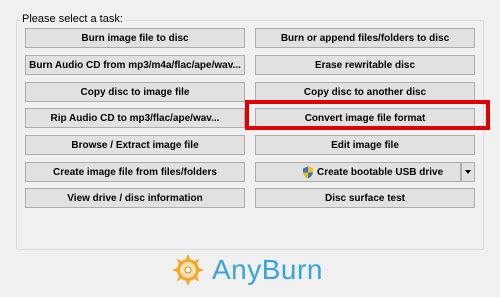 The image size is (500, 297). I want to click on app-logo: AnyBurn, so click(247, 270).